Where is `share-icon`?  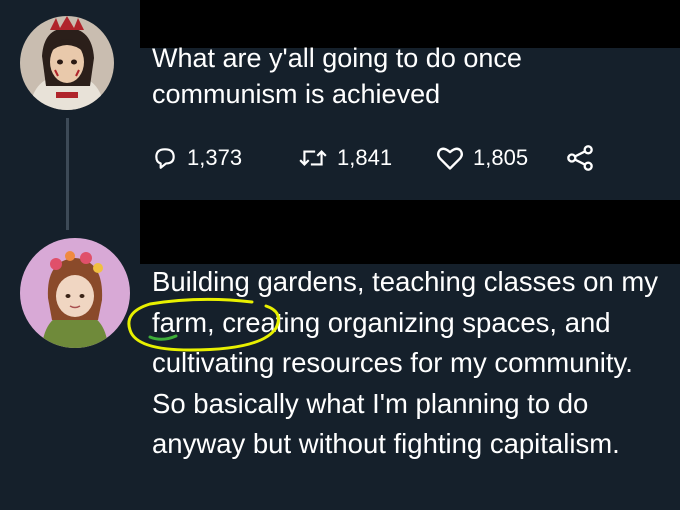 share-icon is located at coordinates (580, 158).